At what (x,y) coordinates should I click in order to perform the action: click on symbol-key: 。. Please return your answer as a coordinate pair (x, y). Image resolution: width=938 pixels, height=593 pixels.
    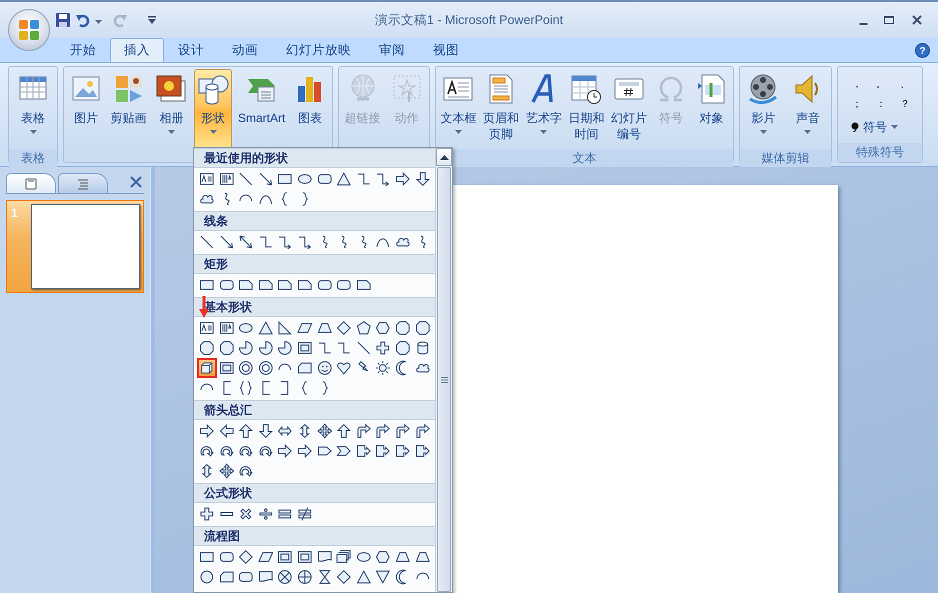
    Looking at the image, I should click on (881, 85).